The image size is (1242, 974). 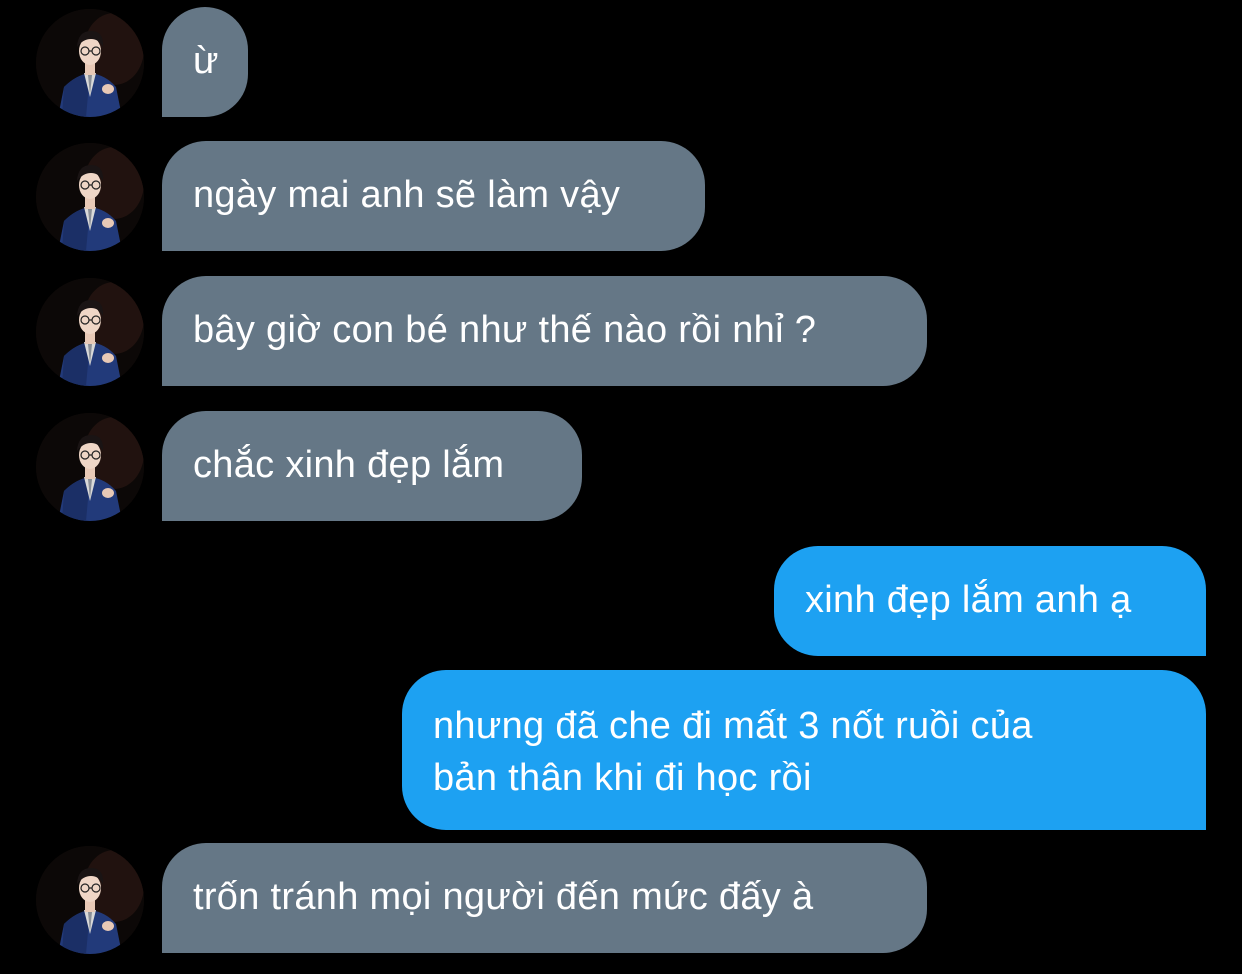 I want to click on message-line: bản thân khi đi học rồi, so click(x=622, y=778).